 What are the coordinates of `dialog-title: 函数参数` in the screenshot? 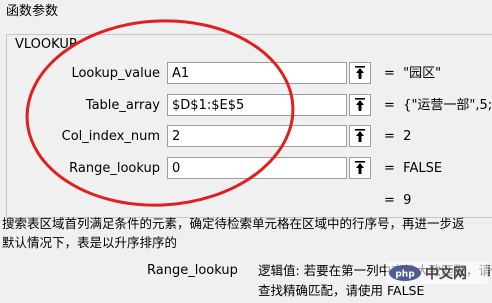 It's located at (32, 11).